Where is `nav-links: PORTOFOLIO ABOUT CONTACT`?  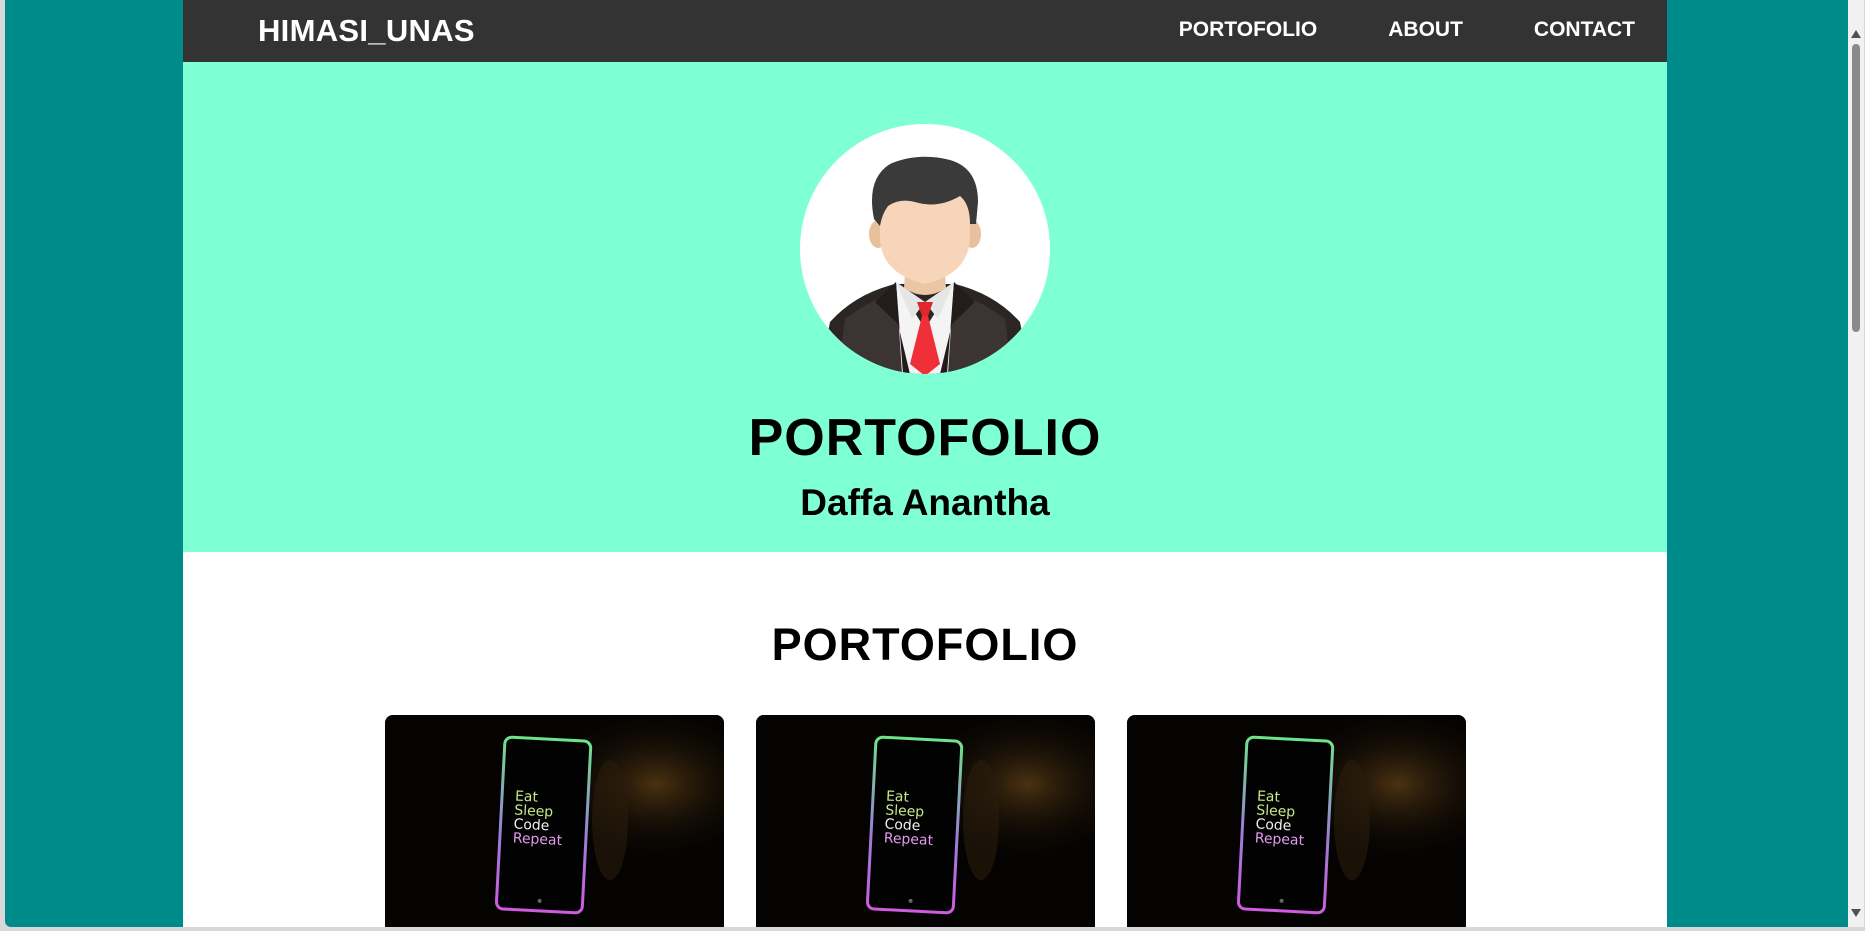
nav-links: PORTOFOLIO ABOUT CONTACT is located at coordinates (1407, 31).